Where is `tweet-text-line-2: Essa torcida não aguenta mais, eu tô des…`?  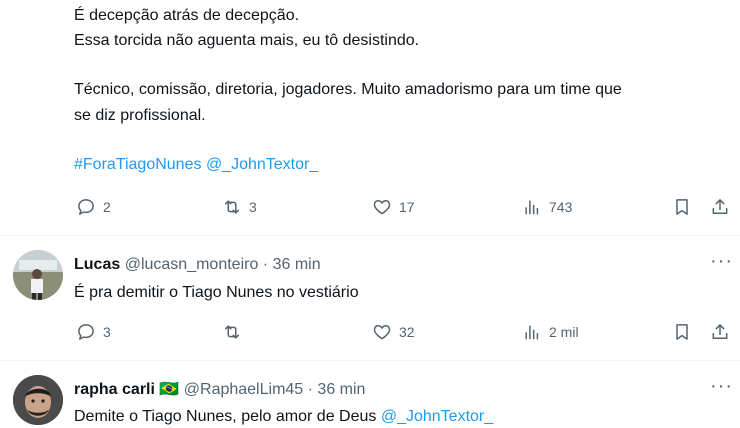
tweet-text-line-2: Essa torcida não aguenta mais, eu tô des… is located at coordinates (247, 40).